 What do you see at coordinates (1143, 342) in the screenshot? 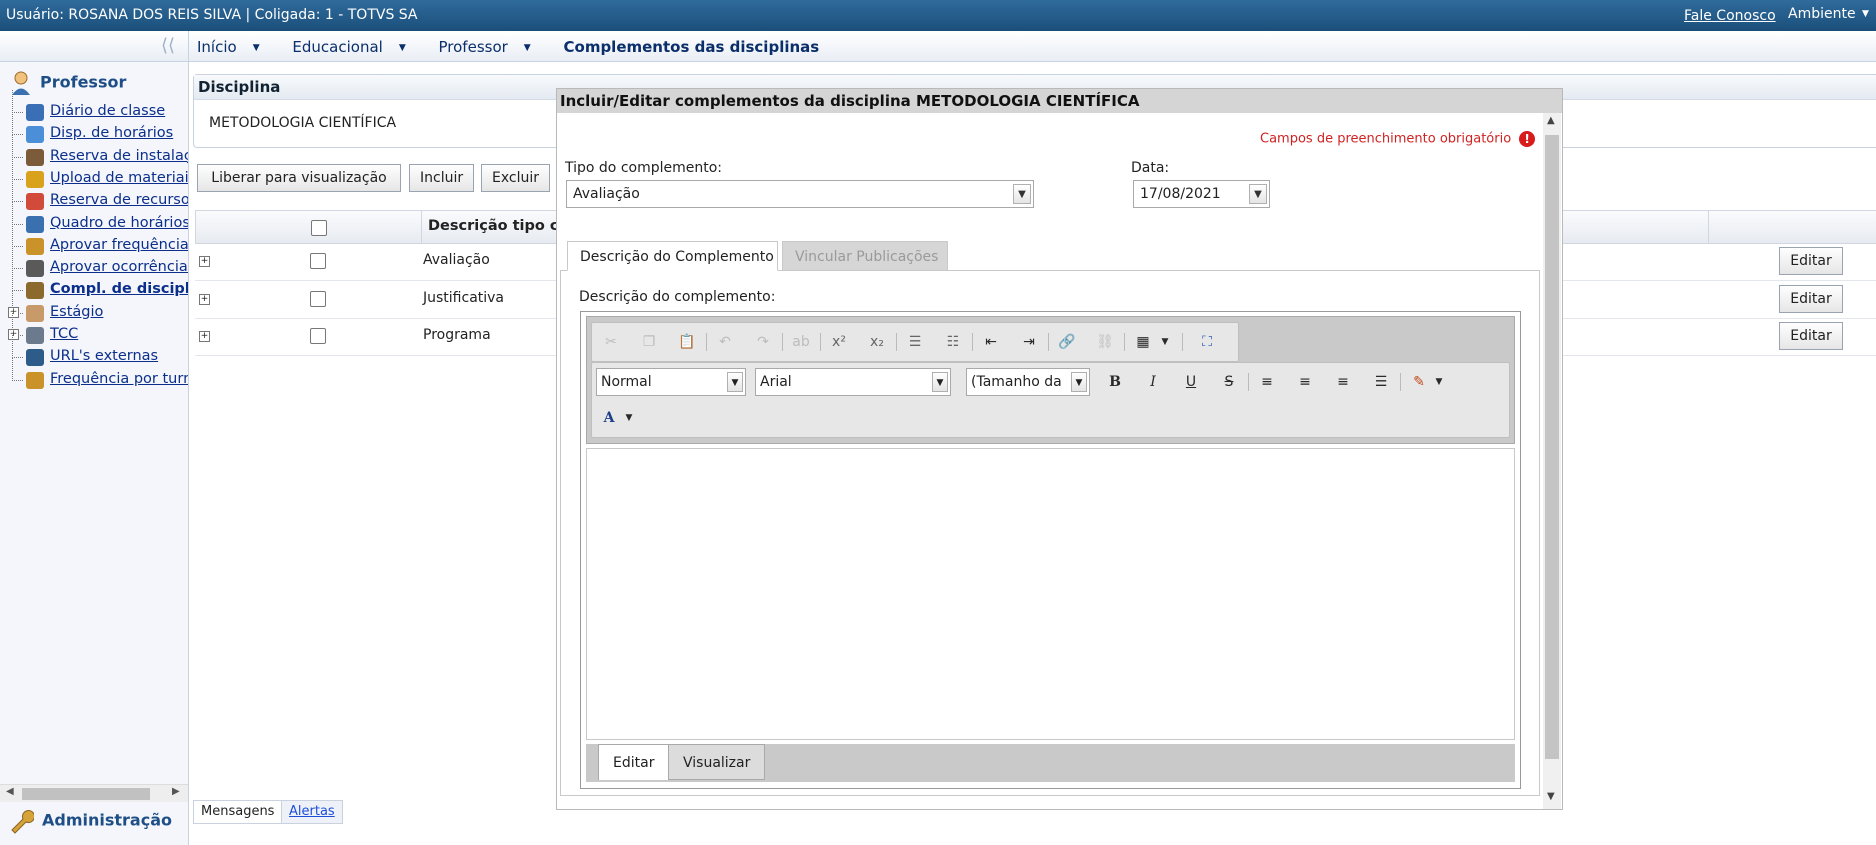
I see `table-icon: ▦` at bounding box center [1143, 342].